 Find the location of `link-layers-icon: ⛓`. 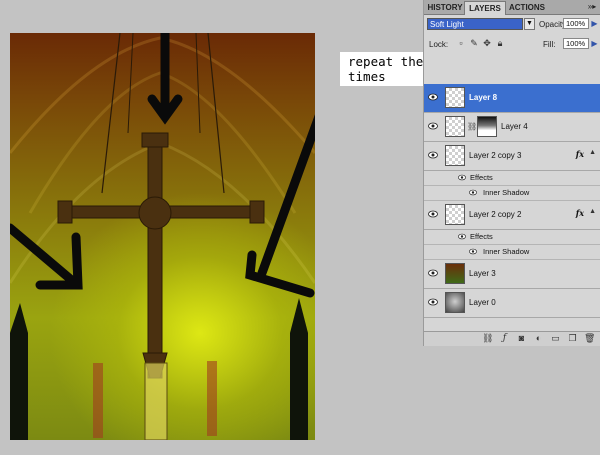

link-layers-icon: ⛓ is located at coordinates (487, 338).